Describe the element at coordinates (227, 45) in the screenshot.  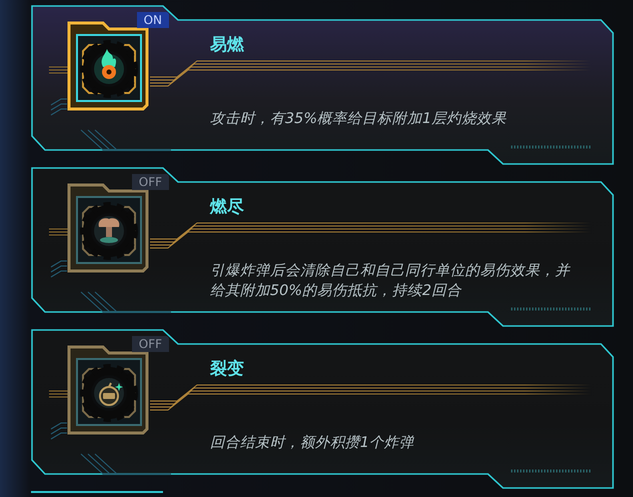
I see `skill-title: 易燃` at that location.